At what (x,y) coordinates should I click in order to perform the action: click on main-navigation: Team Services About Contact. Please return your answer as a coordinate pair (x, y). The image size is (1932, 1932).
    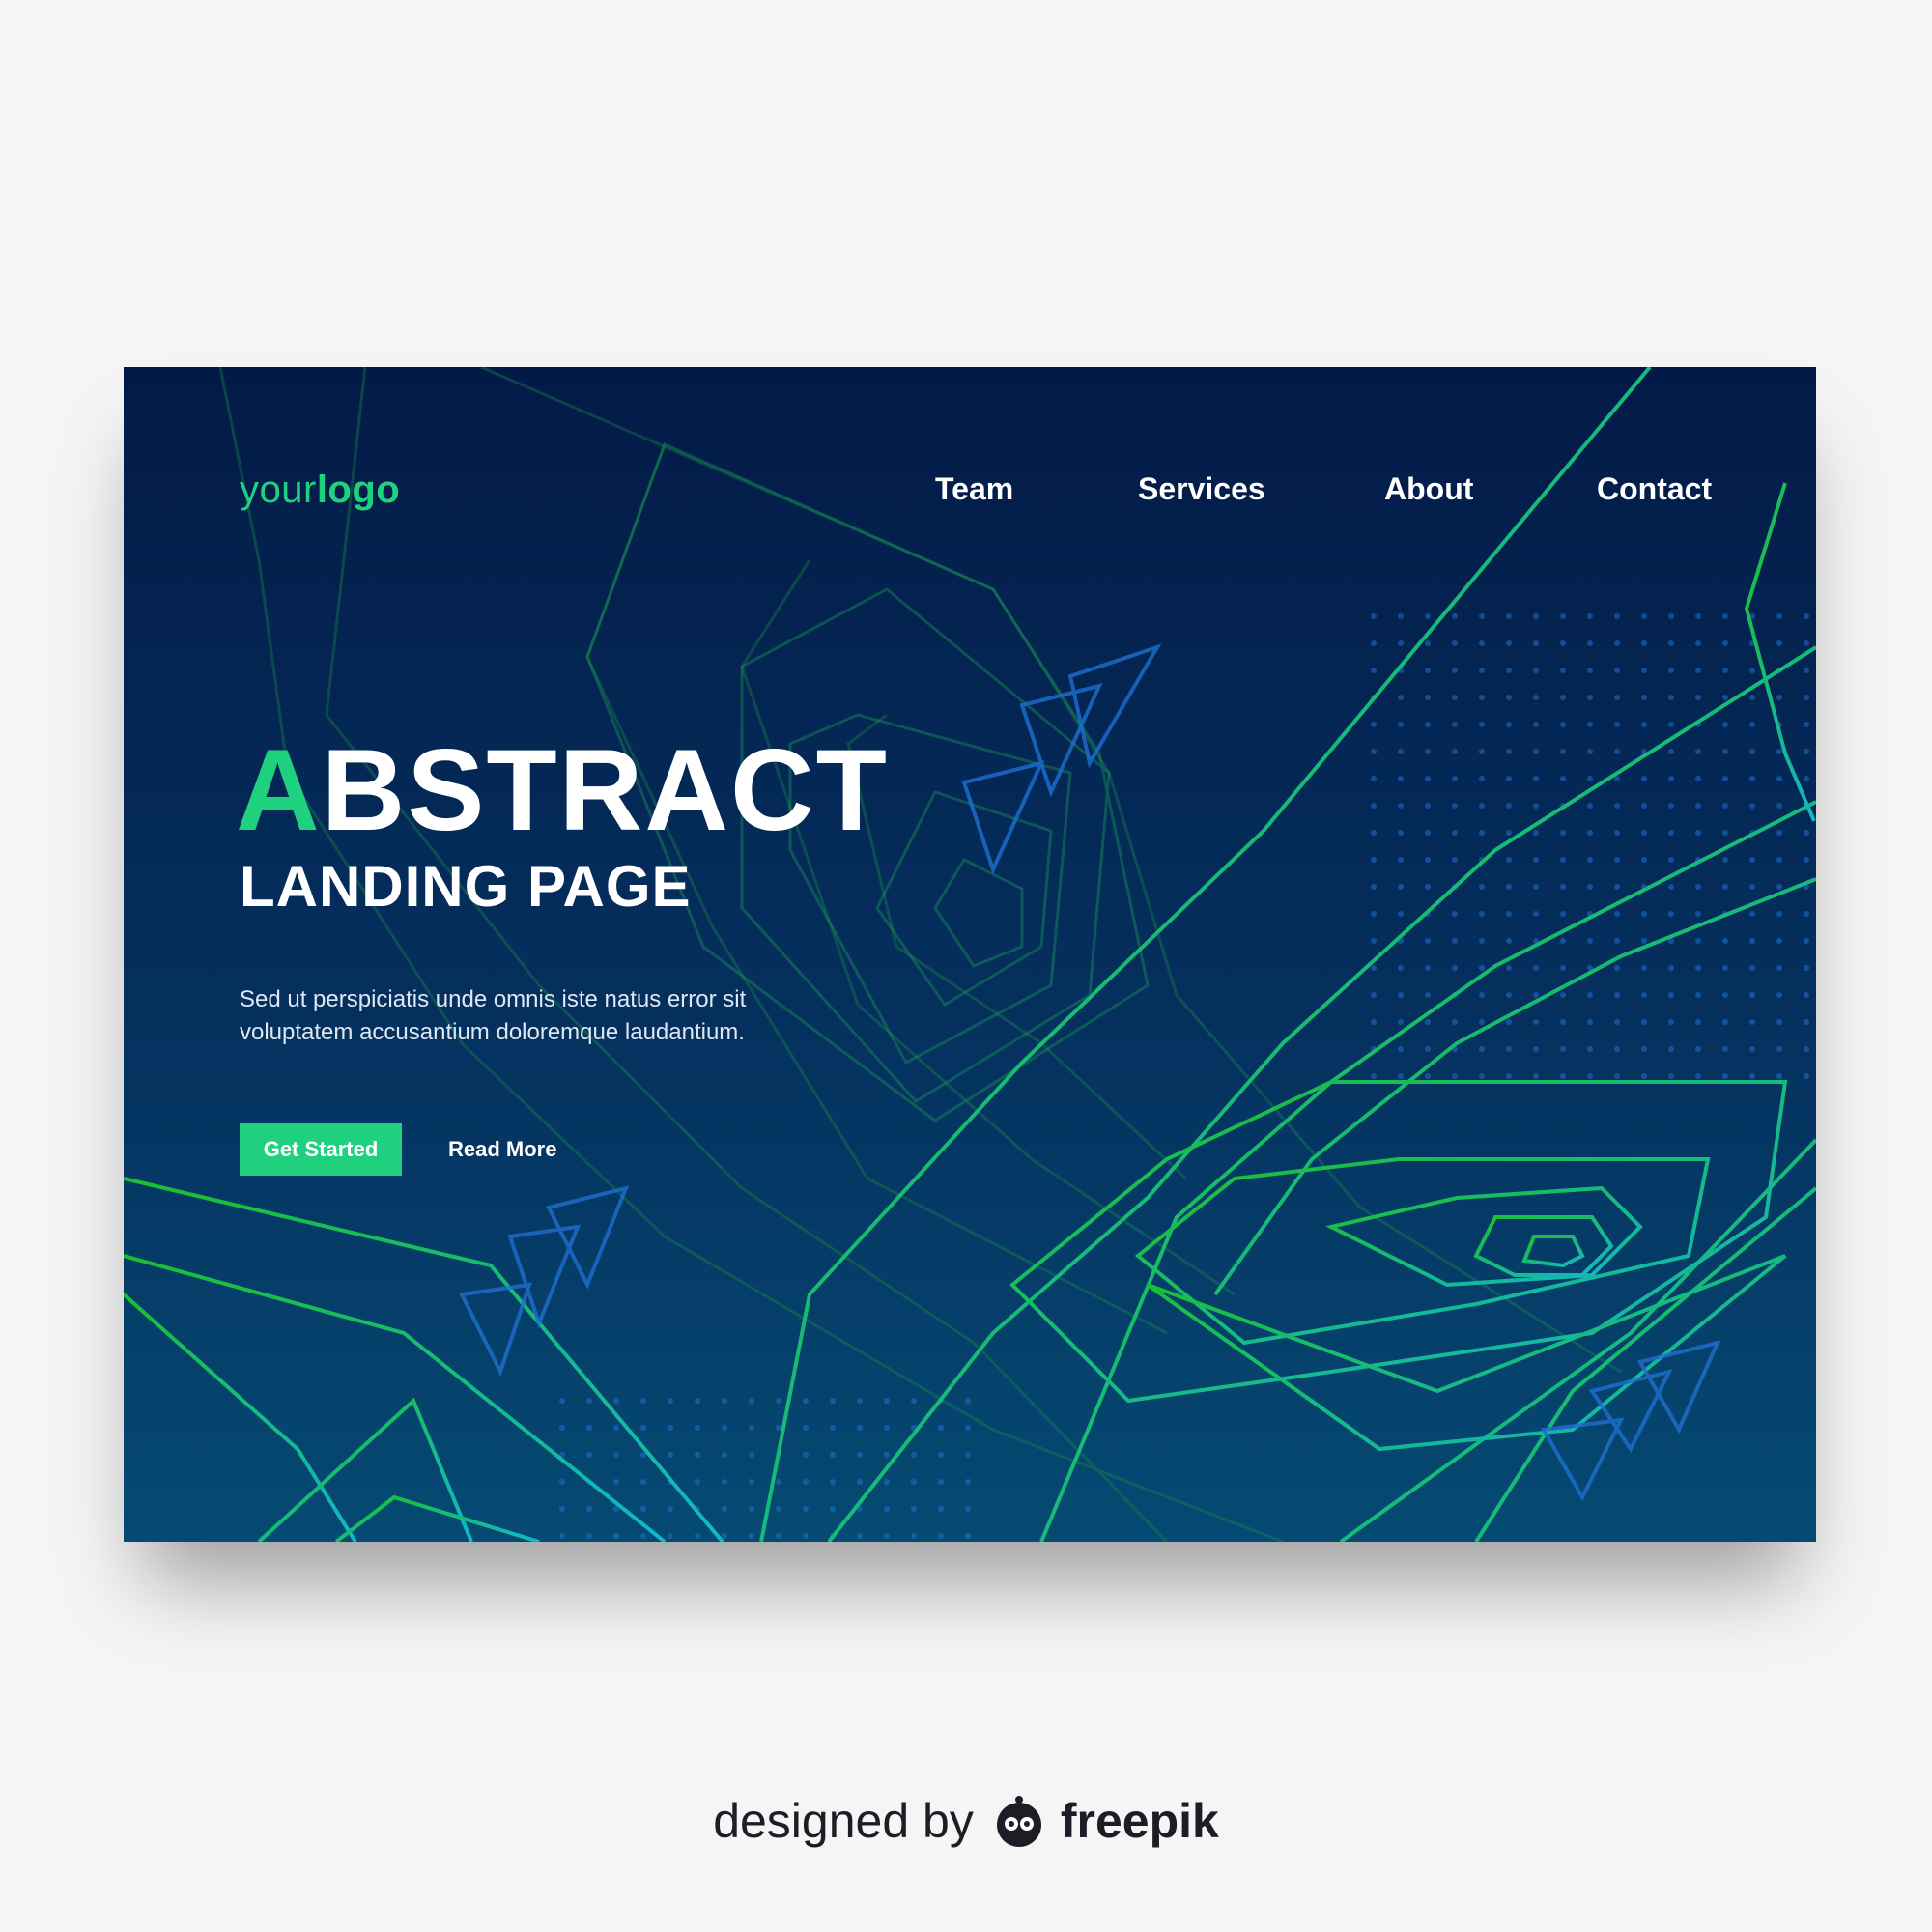
    Looking at the image, I should click on (970, 495).